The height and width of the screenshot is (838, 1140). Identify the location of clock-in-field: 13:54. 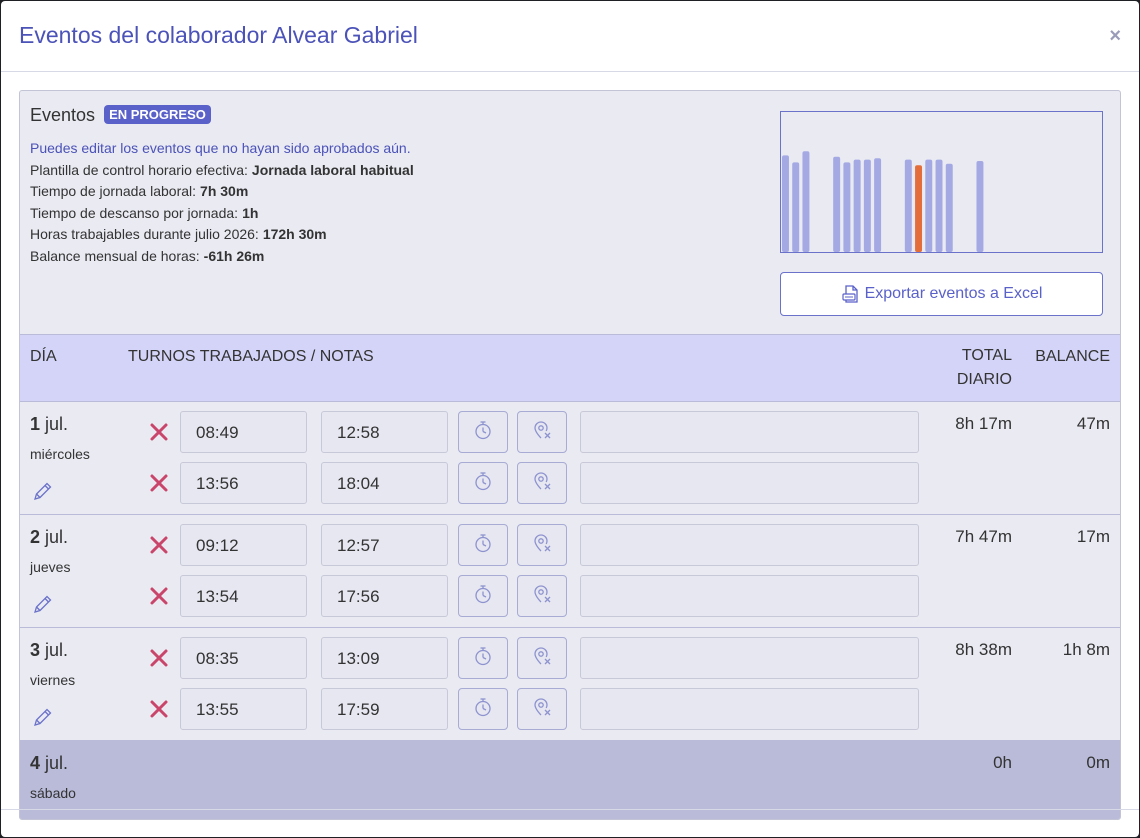
(243, 596).